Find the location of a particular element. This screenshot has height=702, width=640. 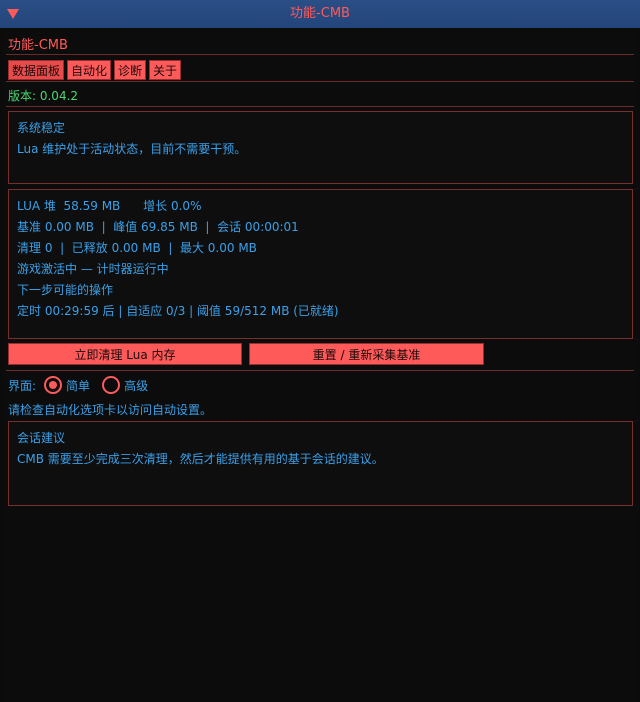

session-advice-box: 会话建议 CMB 需要至少完成三次清理，然后才能提供有用的基于会话的建议。 is located at coordinates (320, 463).